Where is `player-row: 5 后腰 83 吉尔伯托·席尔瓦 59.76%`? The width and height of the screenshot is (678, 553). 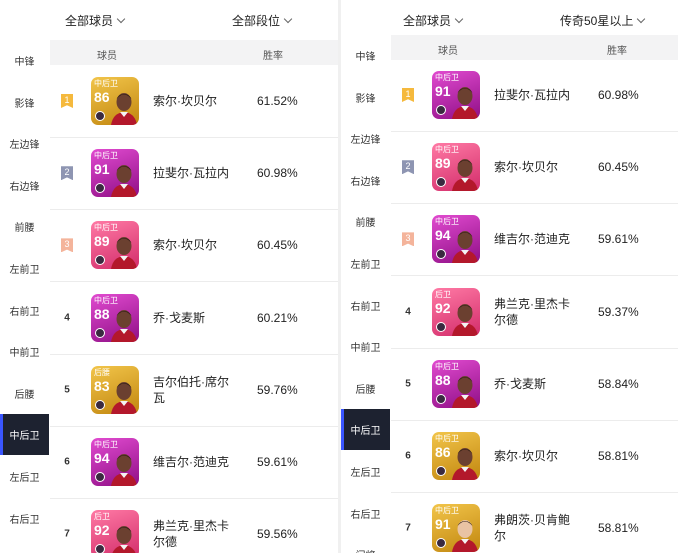
player-row: 5 后腰 83 吉尔伯托·席尔瓦 59.76% is located at coordinates (194, 390).